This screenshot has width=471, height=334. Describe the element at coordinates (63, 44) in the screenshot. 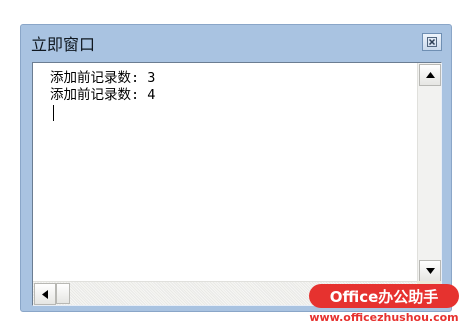

I see `window-title: 立即窗口` at that location.